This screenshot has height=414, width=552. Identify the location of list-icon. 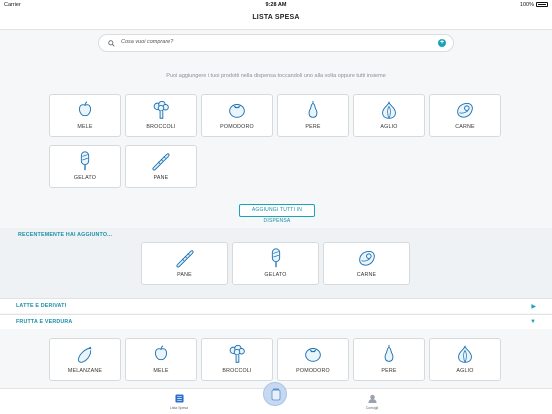
(179, 398).